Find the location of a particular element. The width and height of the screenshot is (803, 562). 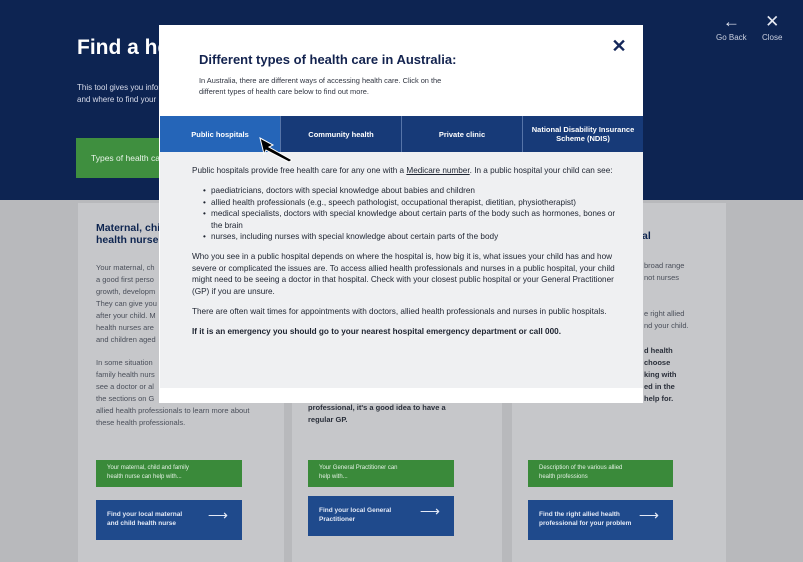

go-back-label: Go Back is located at coordinates (731, 37).